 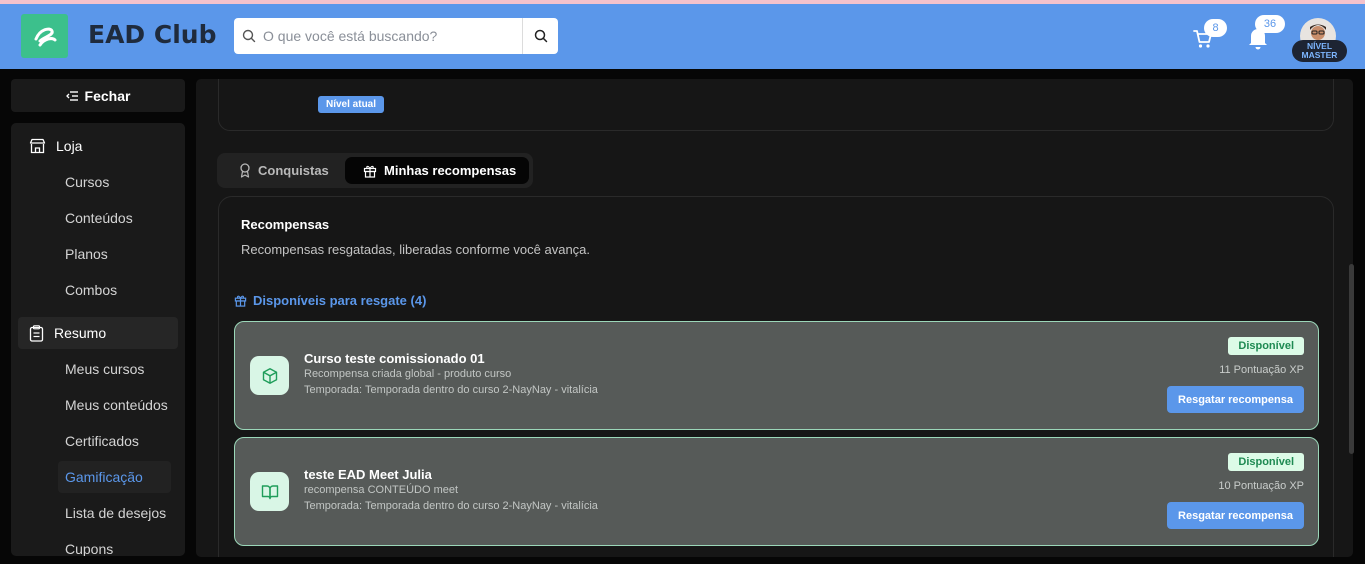 What do you see at coordinates (408, 374) in the screenshot?
I see `reward-description: Recompensa criada global - produto curso` at bounding box center [408, 374].